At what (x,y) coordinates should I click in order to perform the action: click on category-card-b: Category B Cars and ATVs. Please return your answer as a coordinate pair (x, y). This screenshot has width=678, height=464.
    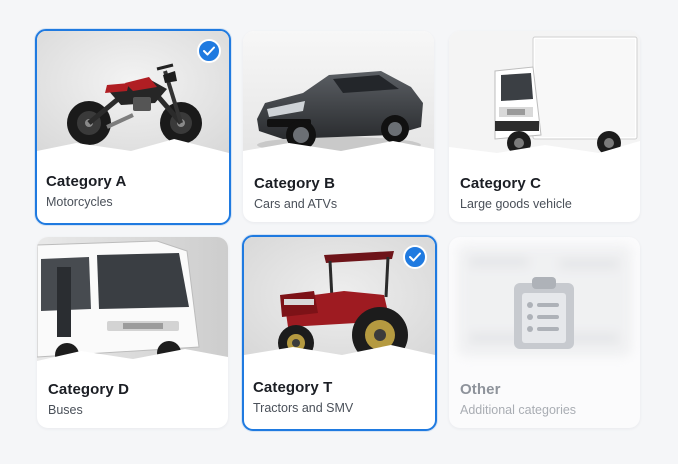
    Looking at the image, I should click on (338, 126).